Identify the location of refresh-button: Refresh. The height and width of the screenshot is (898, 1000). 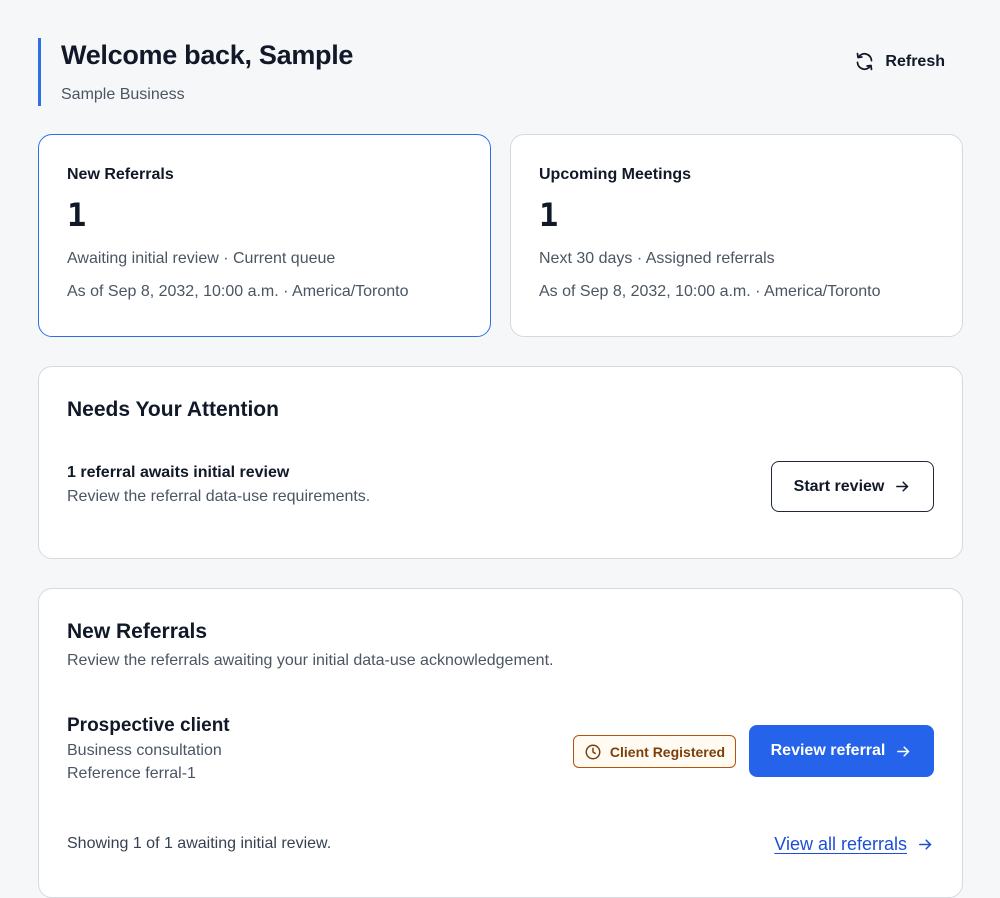
(899, 61).